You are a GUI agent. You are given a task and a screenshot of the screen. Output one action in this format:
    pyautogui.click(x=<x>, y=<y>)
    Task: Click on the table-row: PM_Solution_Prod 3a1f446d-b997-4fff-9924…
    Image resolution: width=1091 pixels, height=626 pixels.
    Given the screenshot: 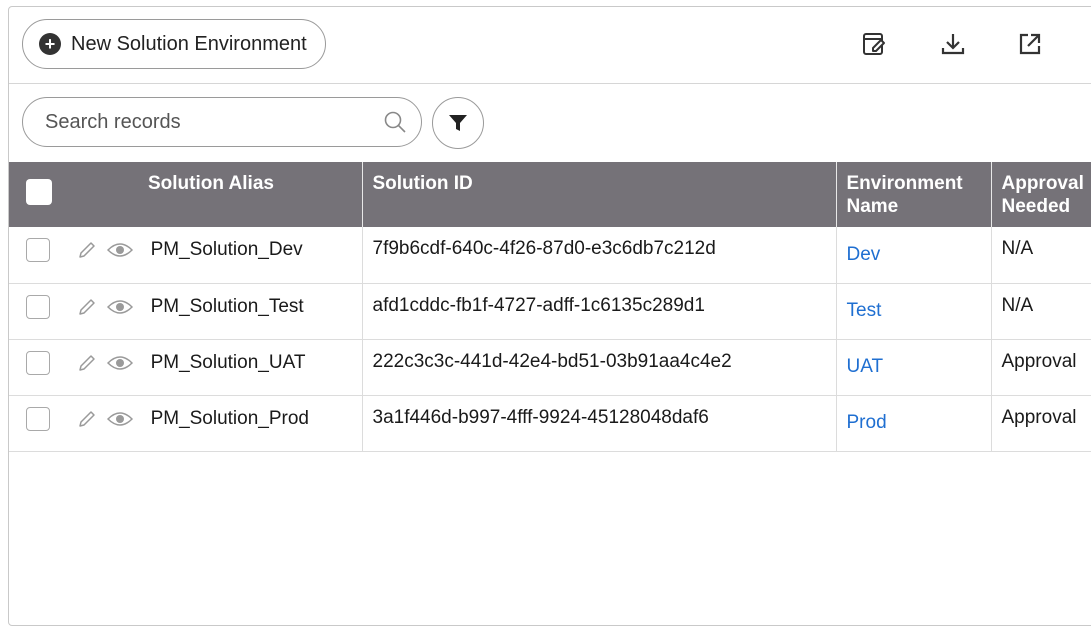 What is the action you would take?
    pyautogui.click(x=550, y=423)
    